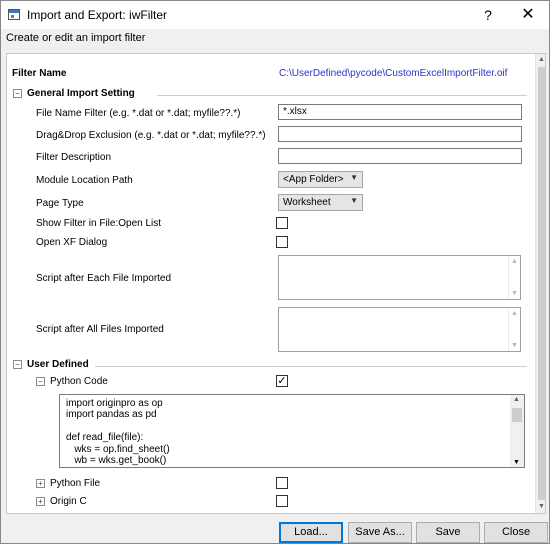 The image size is (550, 544). I want to click on show-filter-checkbox, so click(282, 223).